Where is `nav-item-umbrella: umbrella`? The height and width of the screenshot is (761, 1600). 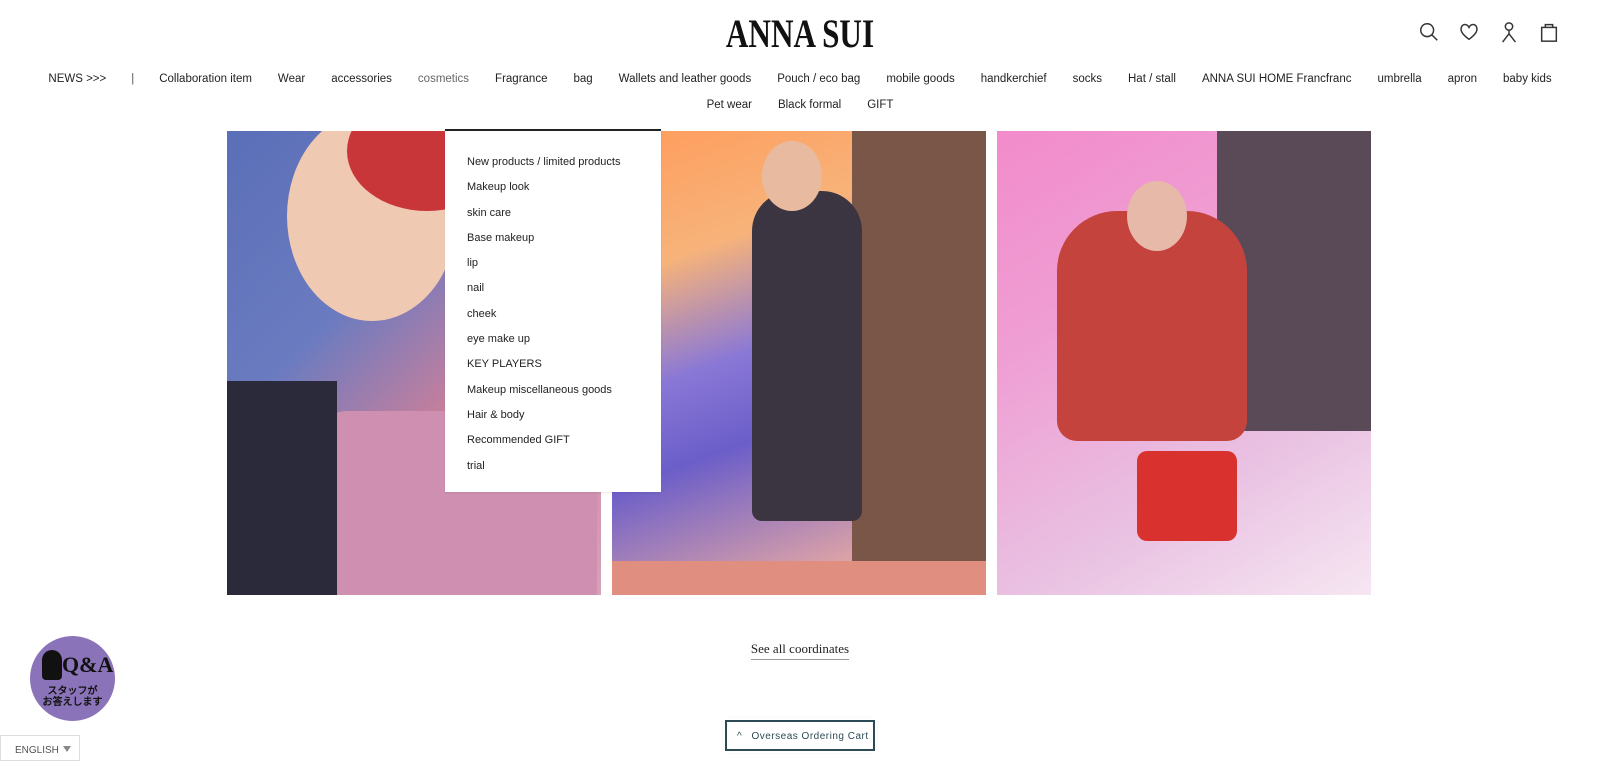 nav-item-umbrella: umbrella is located at coordinates (1399, 79).